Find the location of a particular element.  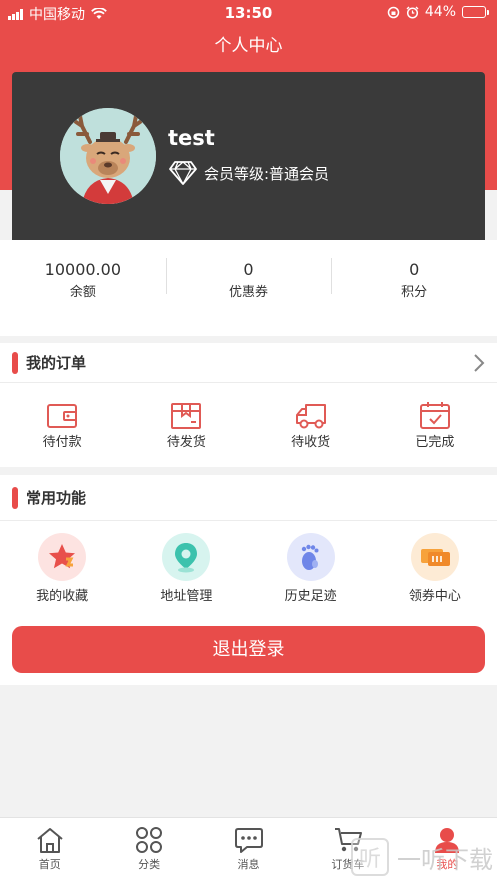

function-address: 地址管理 is located at coordinates (186, 571).